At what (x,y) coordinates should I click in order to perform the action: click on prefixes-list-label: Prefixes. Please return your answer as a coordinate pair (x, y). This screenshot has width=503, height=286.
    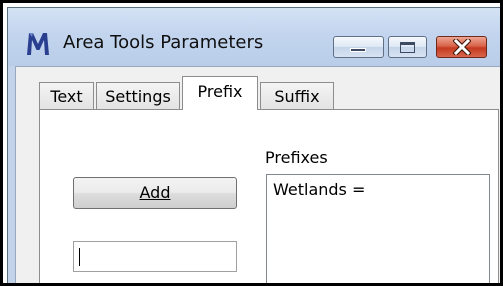
    Looking at the image, I should click on (296, 157).